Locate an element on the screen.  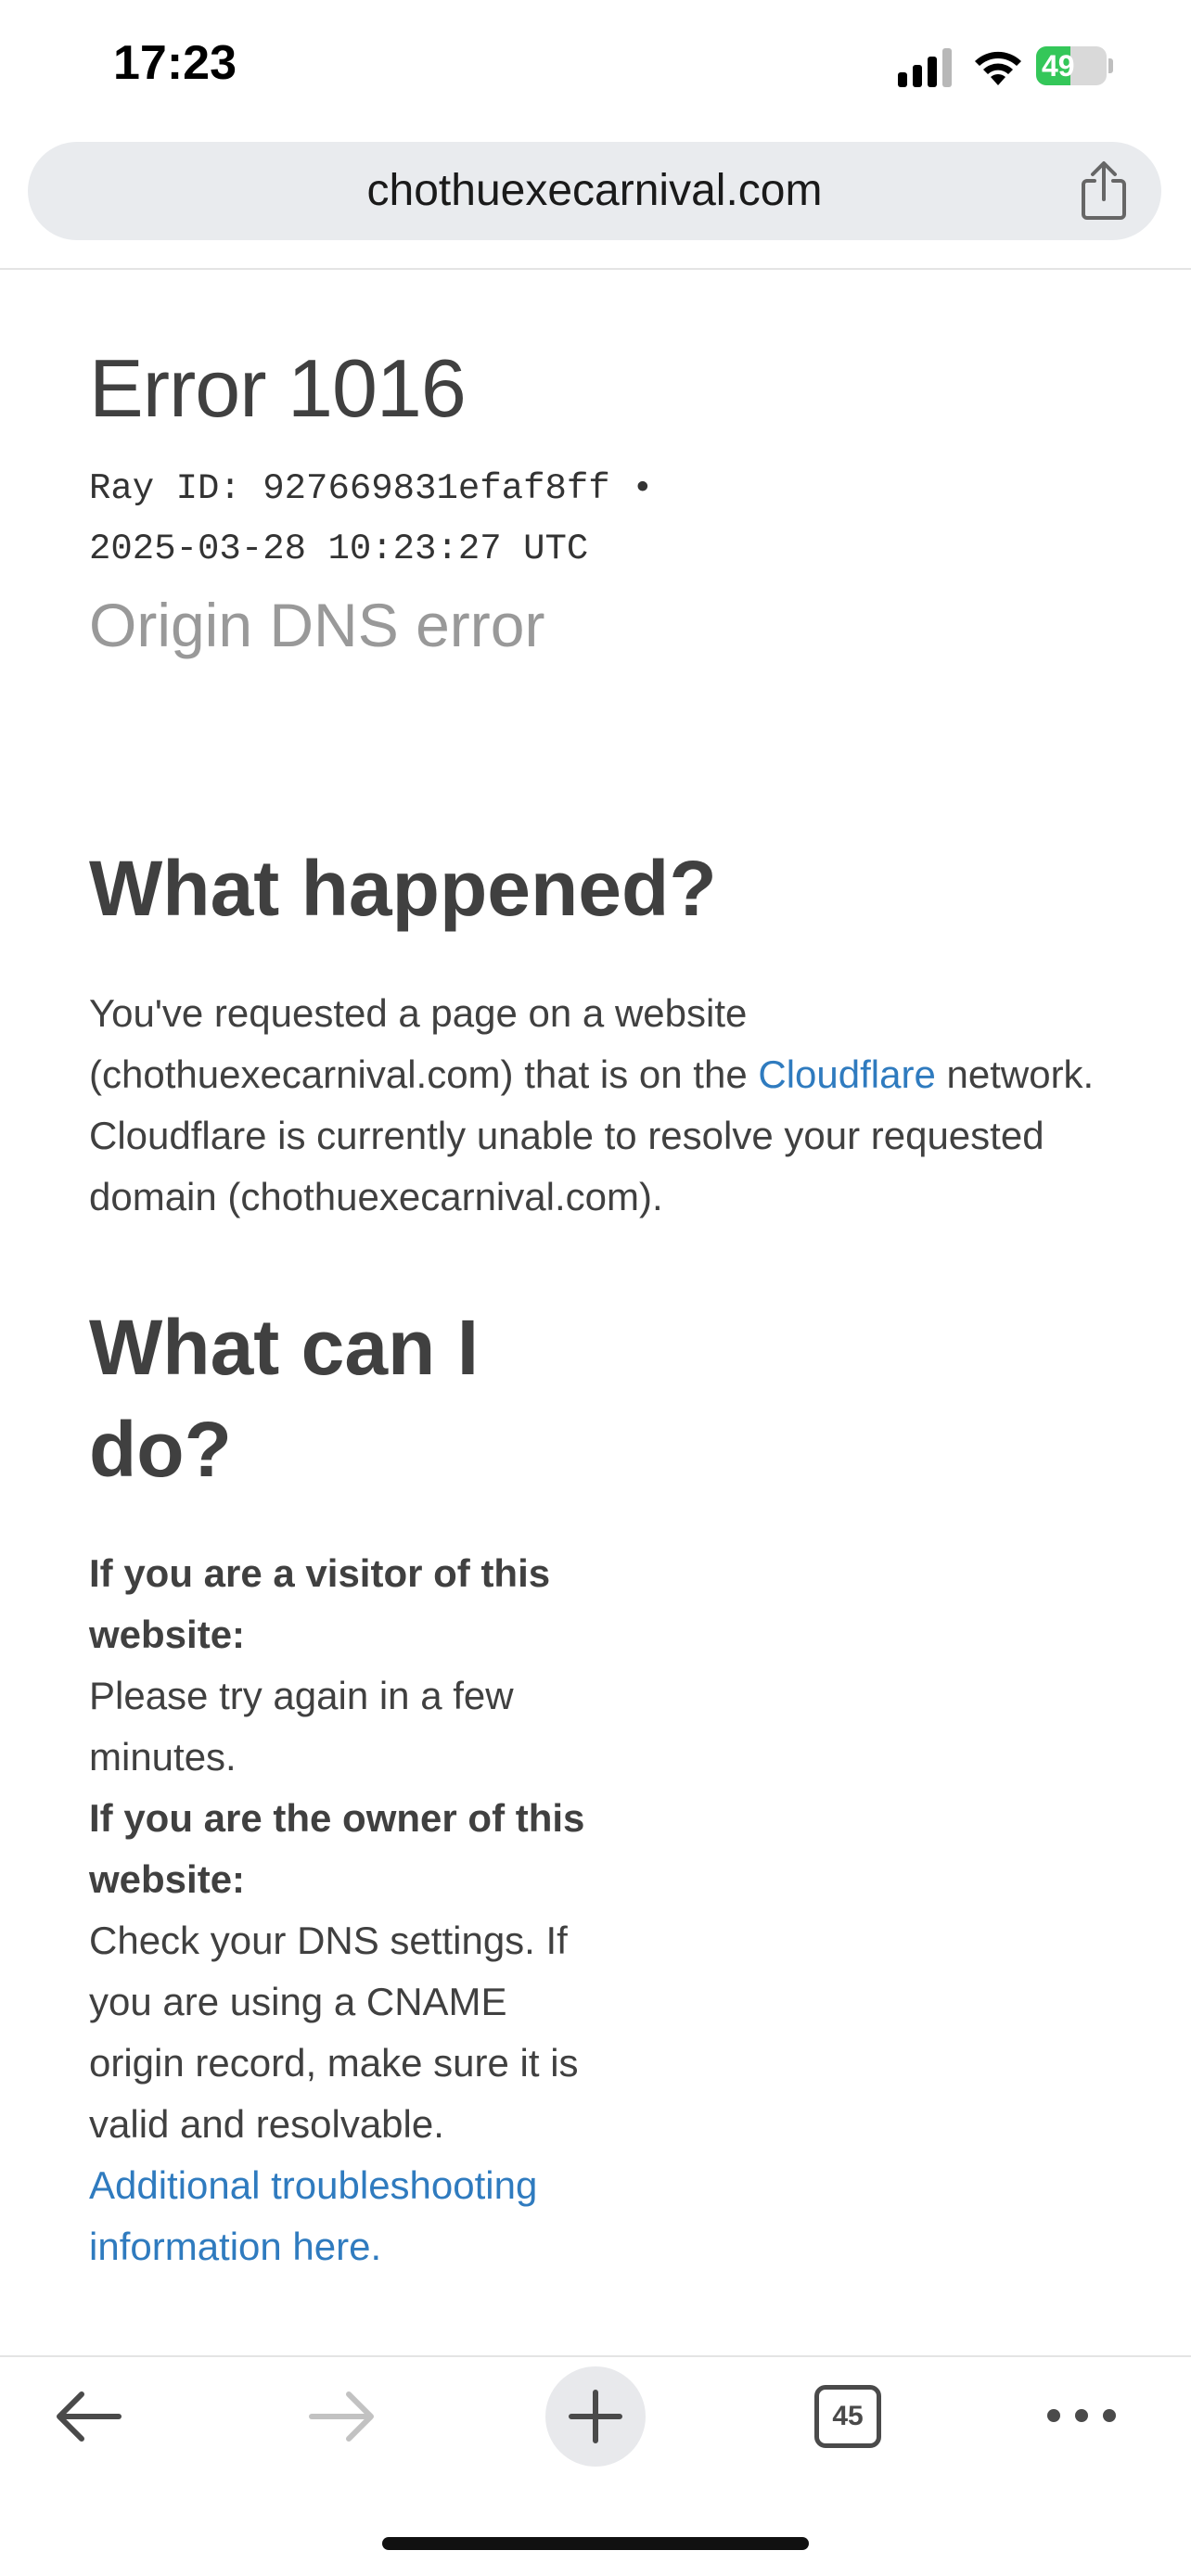
wifi-icon is located at coordinates (998, 68).